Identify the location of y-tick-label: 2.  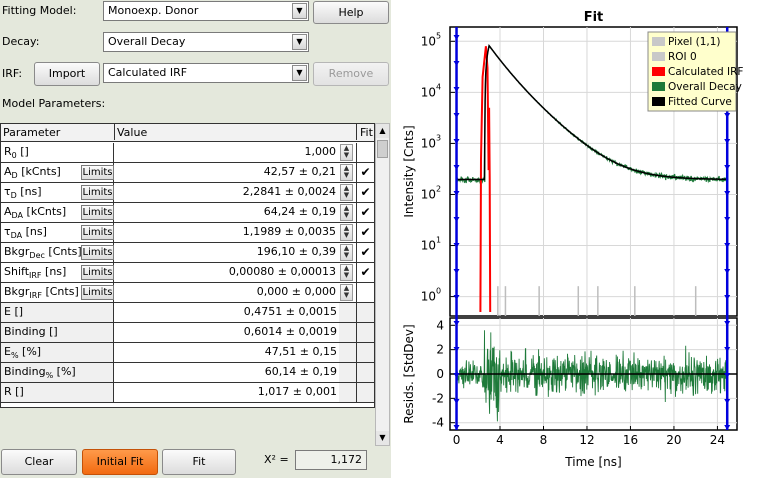
(440, 350).